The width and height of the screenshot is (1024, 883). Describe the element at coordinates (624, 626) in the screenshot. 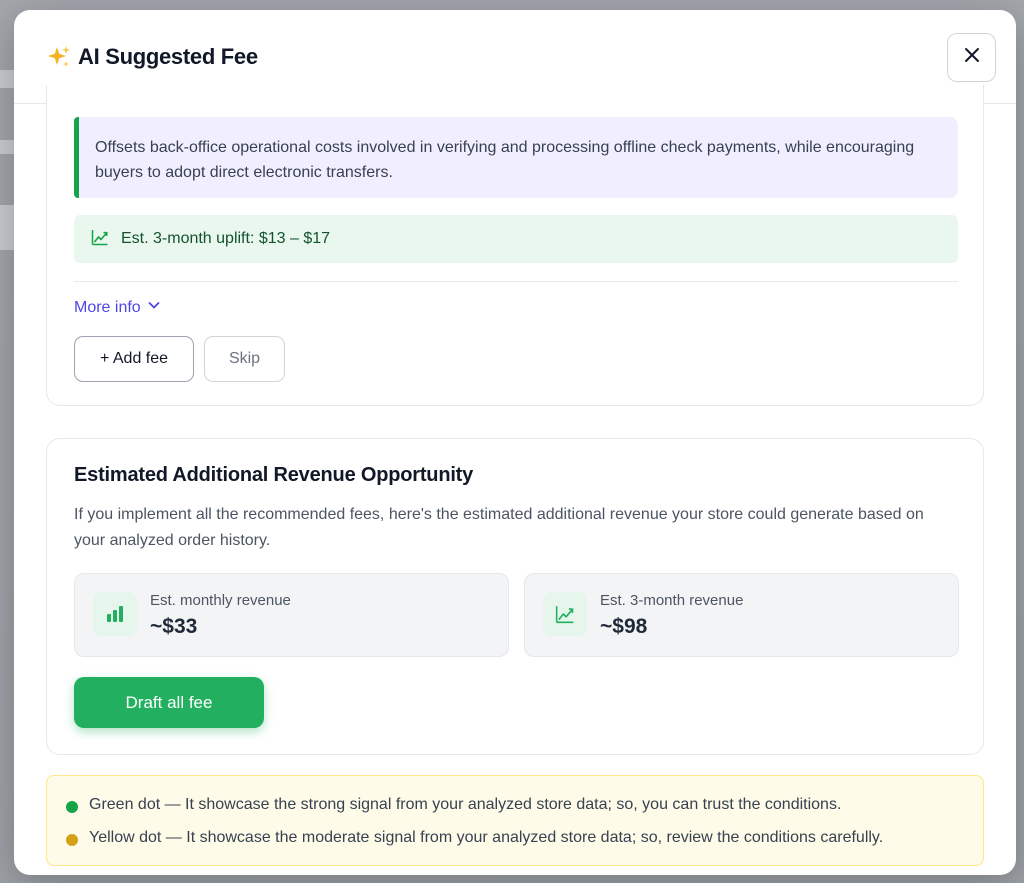

I see `stat-value: ~$98` at that location.